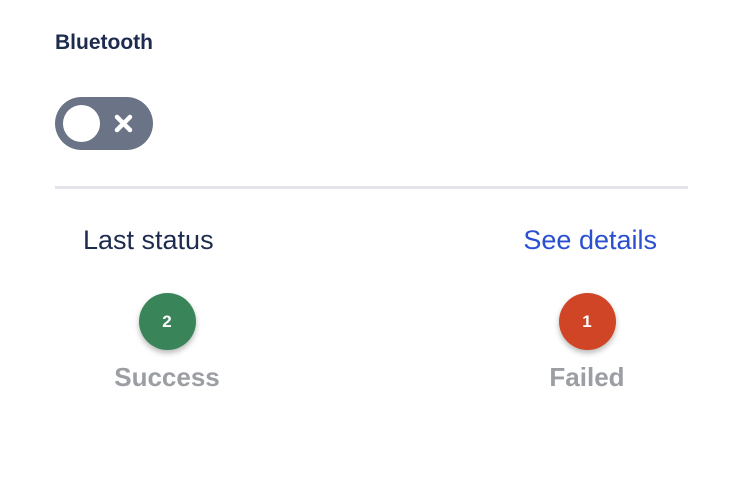 The height and width of the screenshot is (486, 754). I want to click on success-stat: 2 Success, so click(167, 343).